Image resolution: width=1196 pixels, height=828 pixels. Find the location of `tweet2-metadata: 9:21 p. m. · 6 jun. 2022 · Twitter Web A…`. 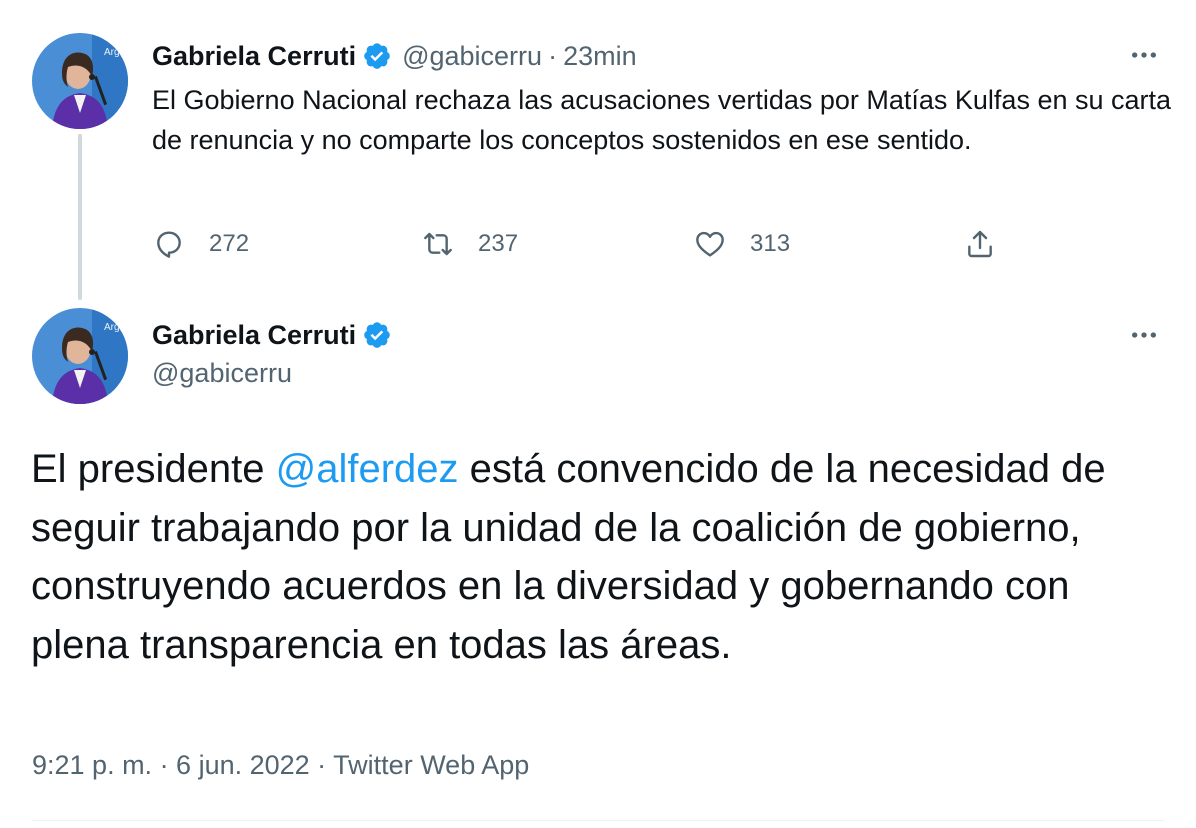

tweet2-metadata: 9:21 p. m. · 6 jun. 2022 · Twitter Web A… is located at coordinates (280, 765).